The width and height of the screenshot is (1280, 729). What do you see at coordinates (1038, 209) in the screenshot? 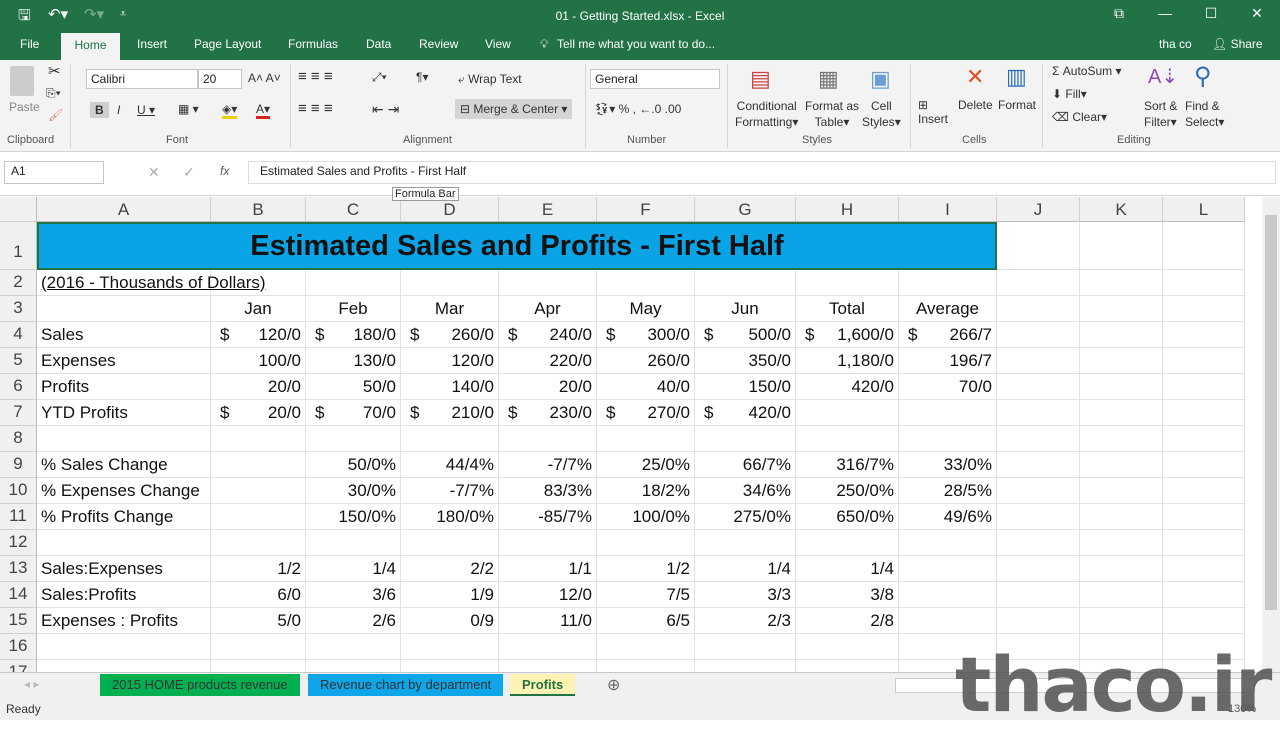
I see `column-header-j: J` at bounding box center [1038, 209].